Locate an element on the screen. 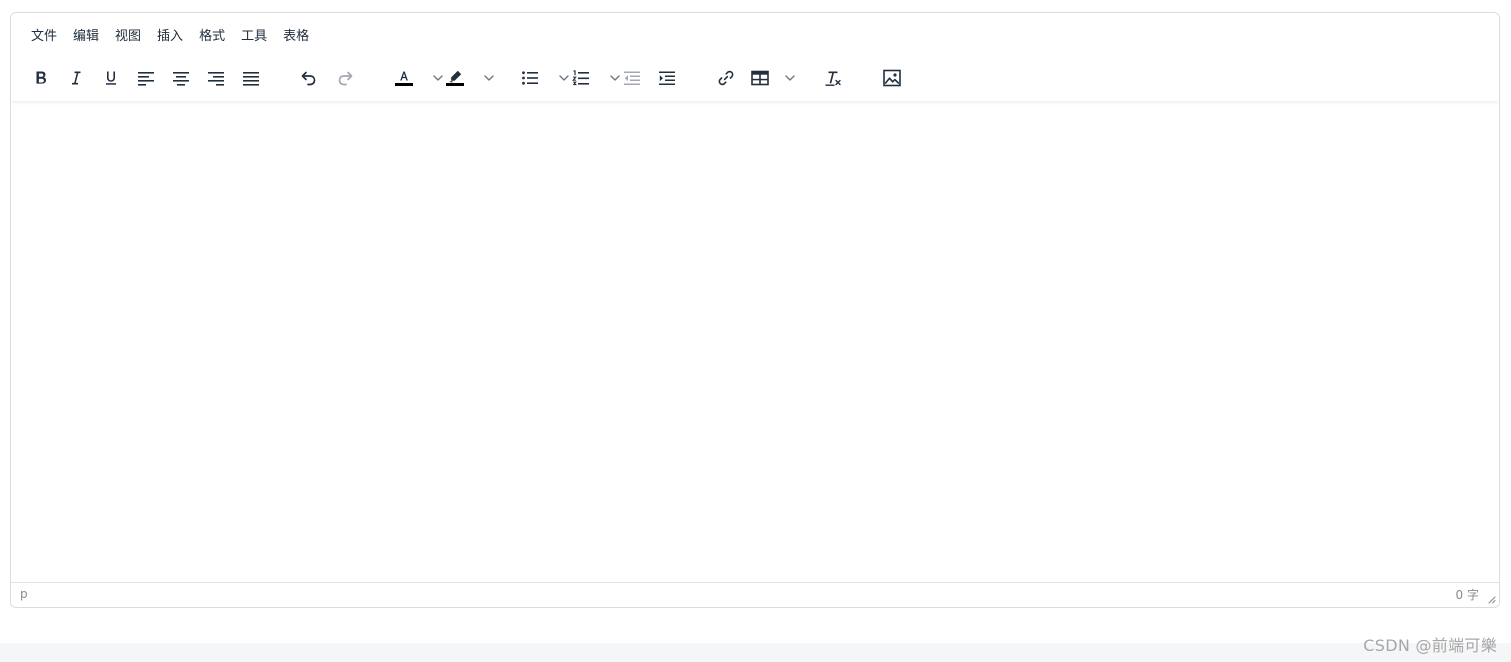 This screenshot has width=1511, height=662. element-path: p is located at coordinates (24, 594).